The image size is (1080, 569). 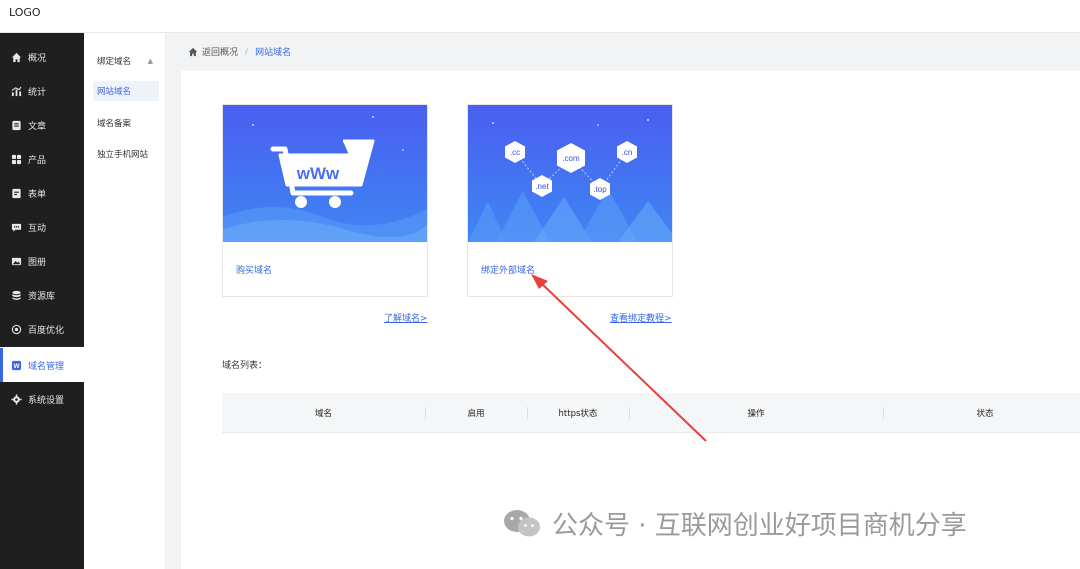 I want to click on domain-icon: W, so click(x=16, y=365).